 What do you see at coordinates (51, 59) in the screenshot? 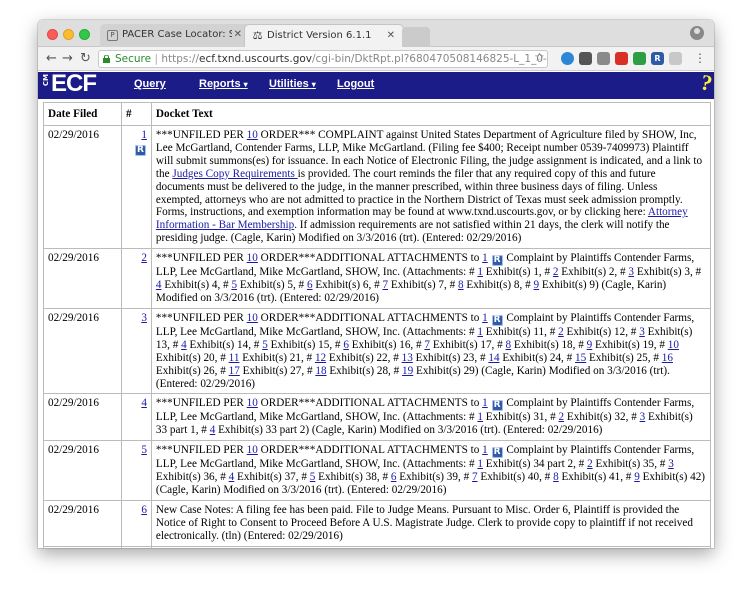
I see `back-arrow-icon: ←` at bounding box center [51, 59].